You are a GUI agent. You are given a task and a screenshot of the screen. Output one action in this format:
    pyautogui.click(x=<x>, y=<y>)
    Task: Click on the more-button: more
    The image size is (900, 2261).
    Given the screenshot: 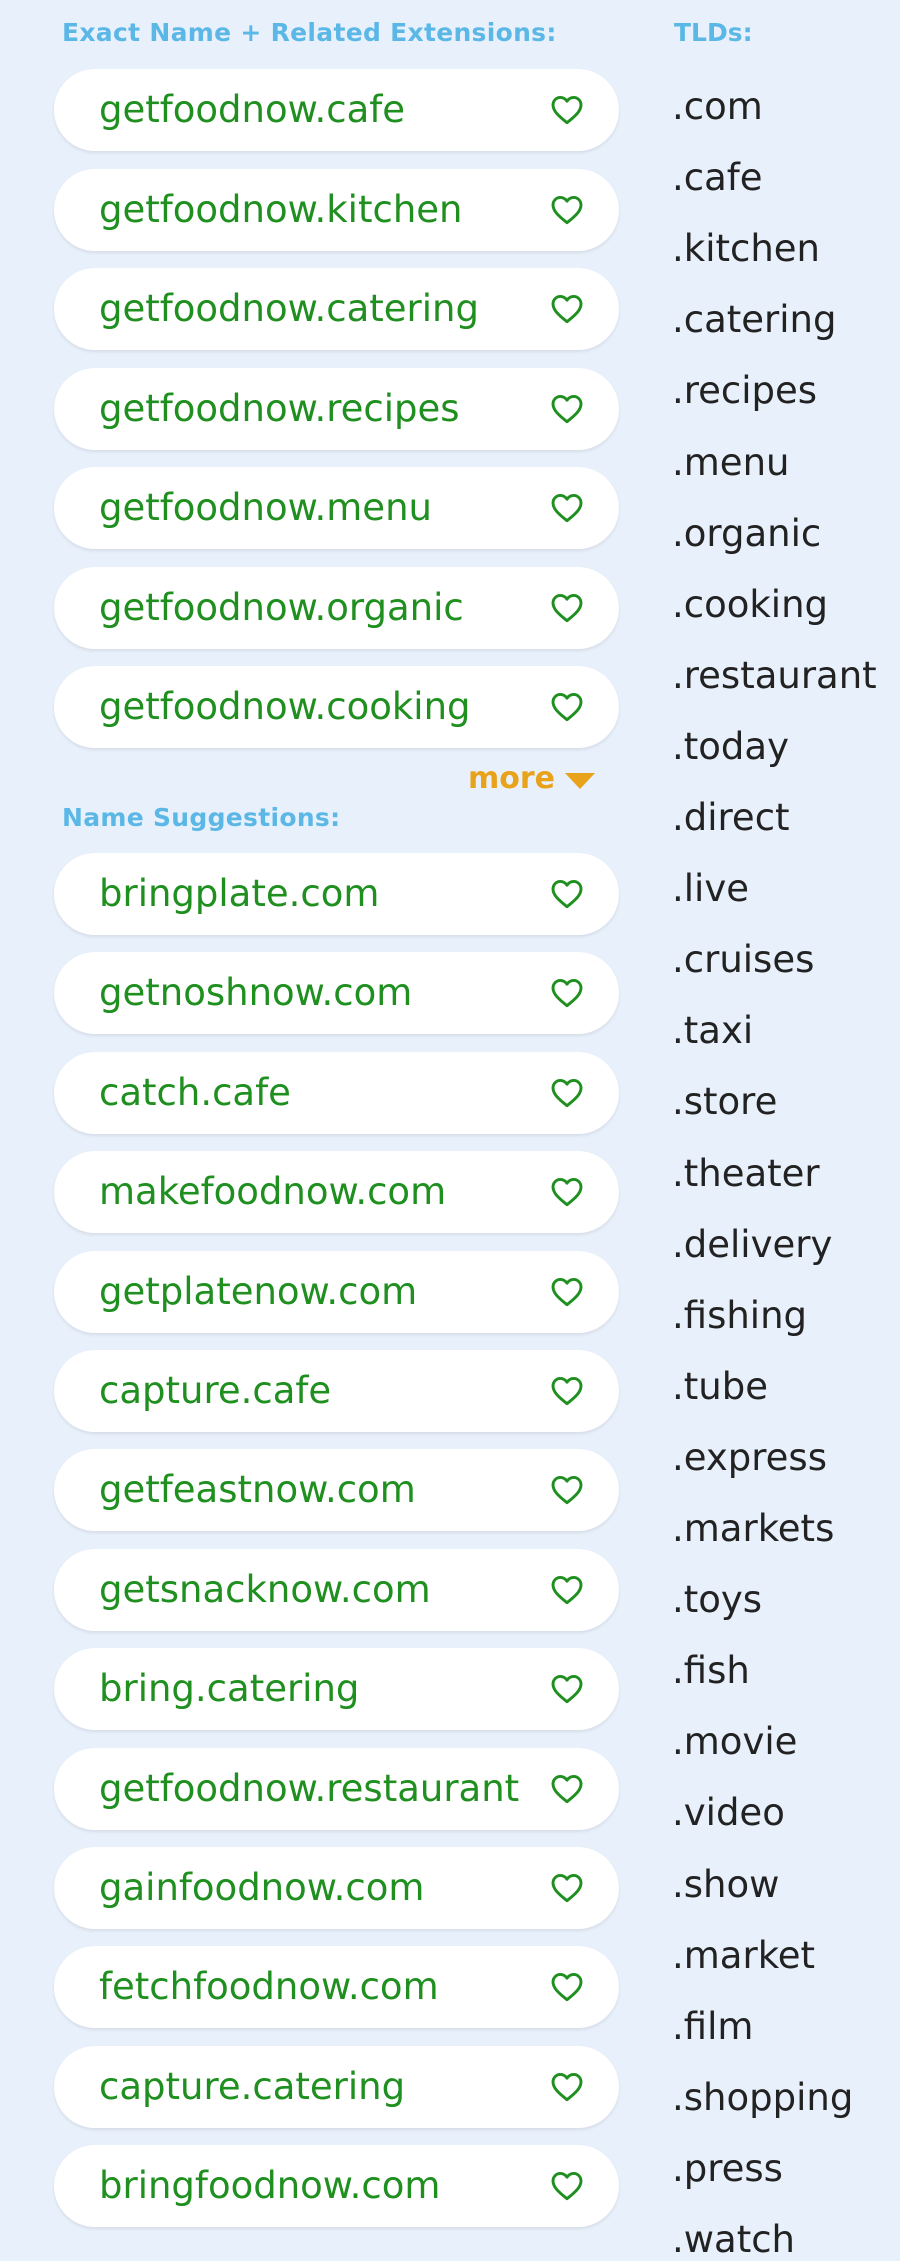 What is the action you would take?
    pyautogui.click(x=532, y=778)
    